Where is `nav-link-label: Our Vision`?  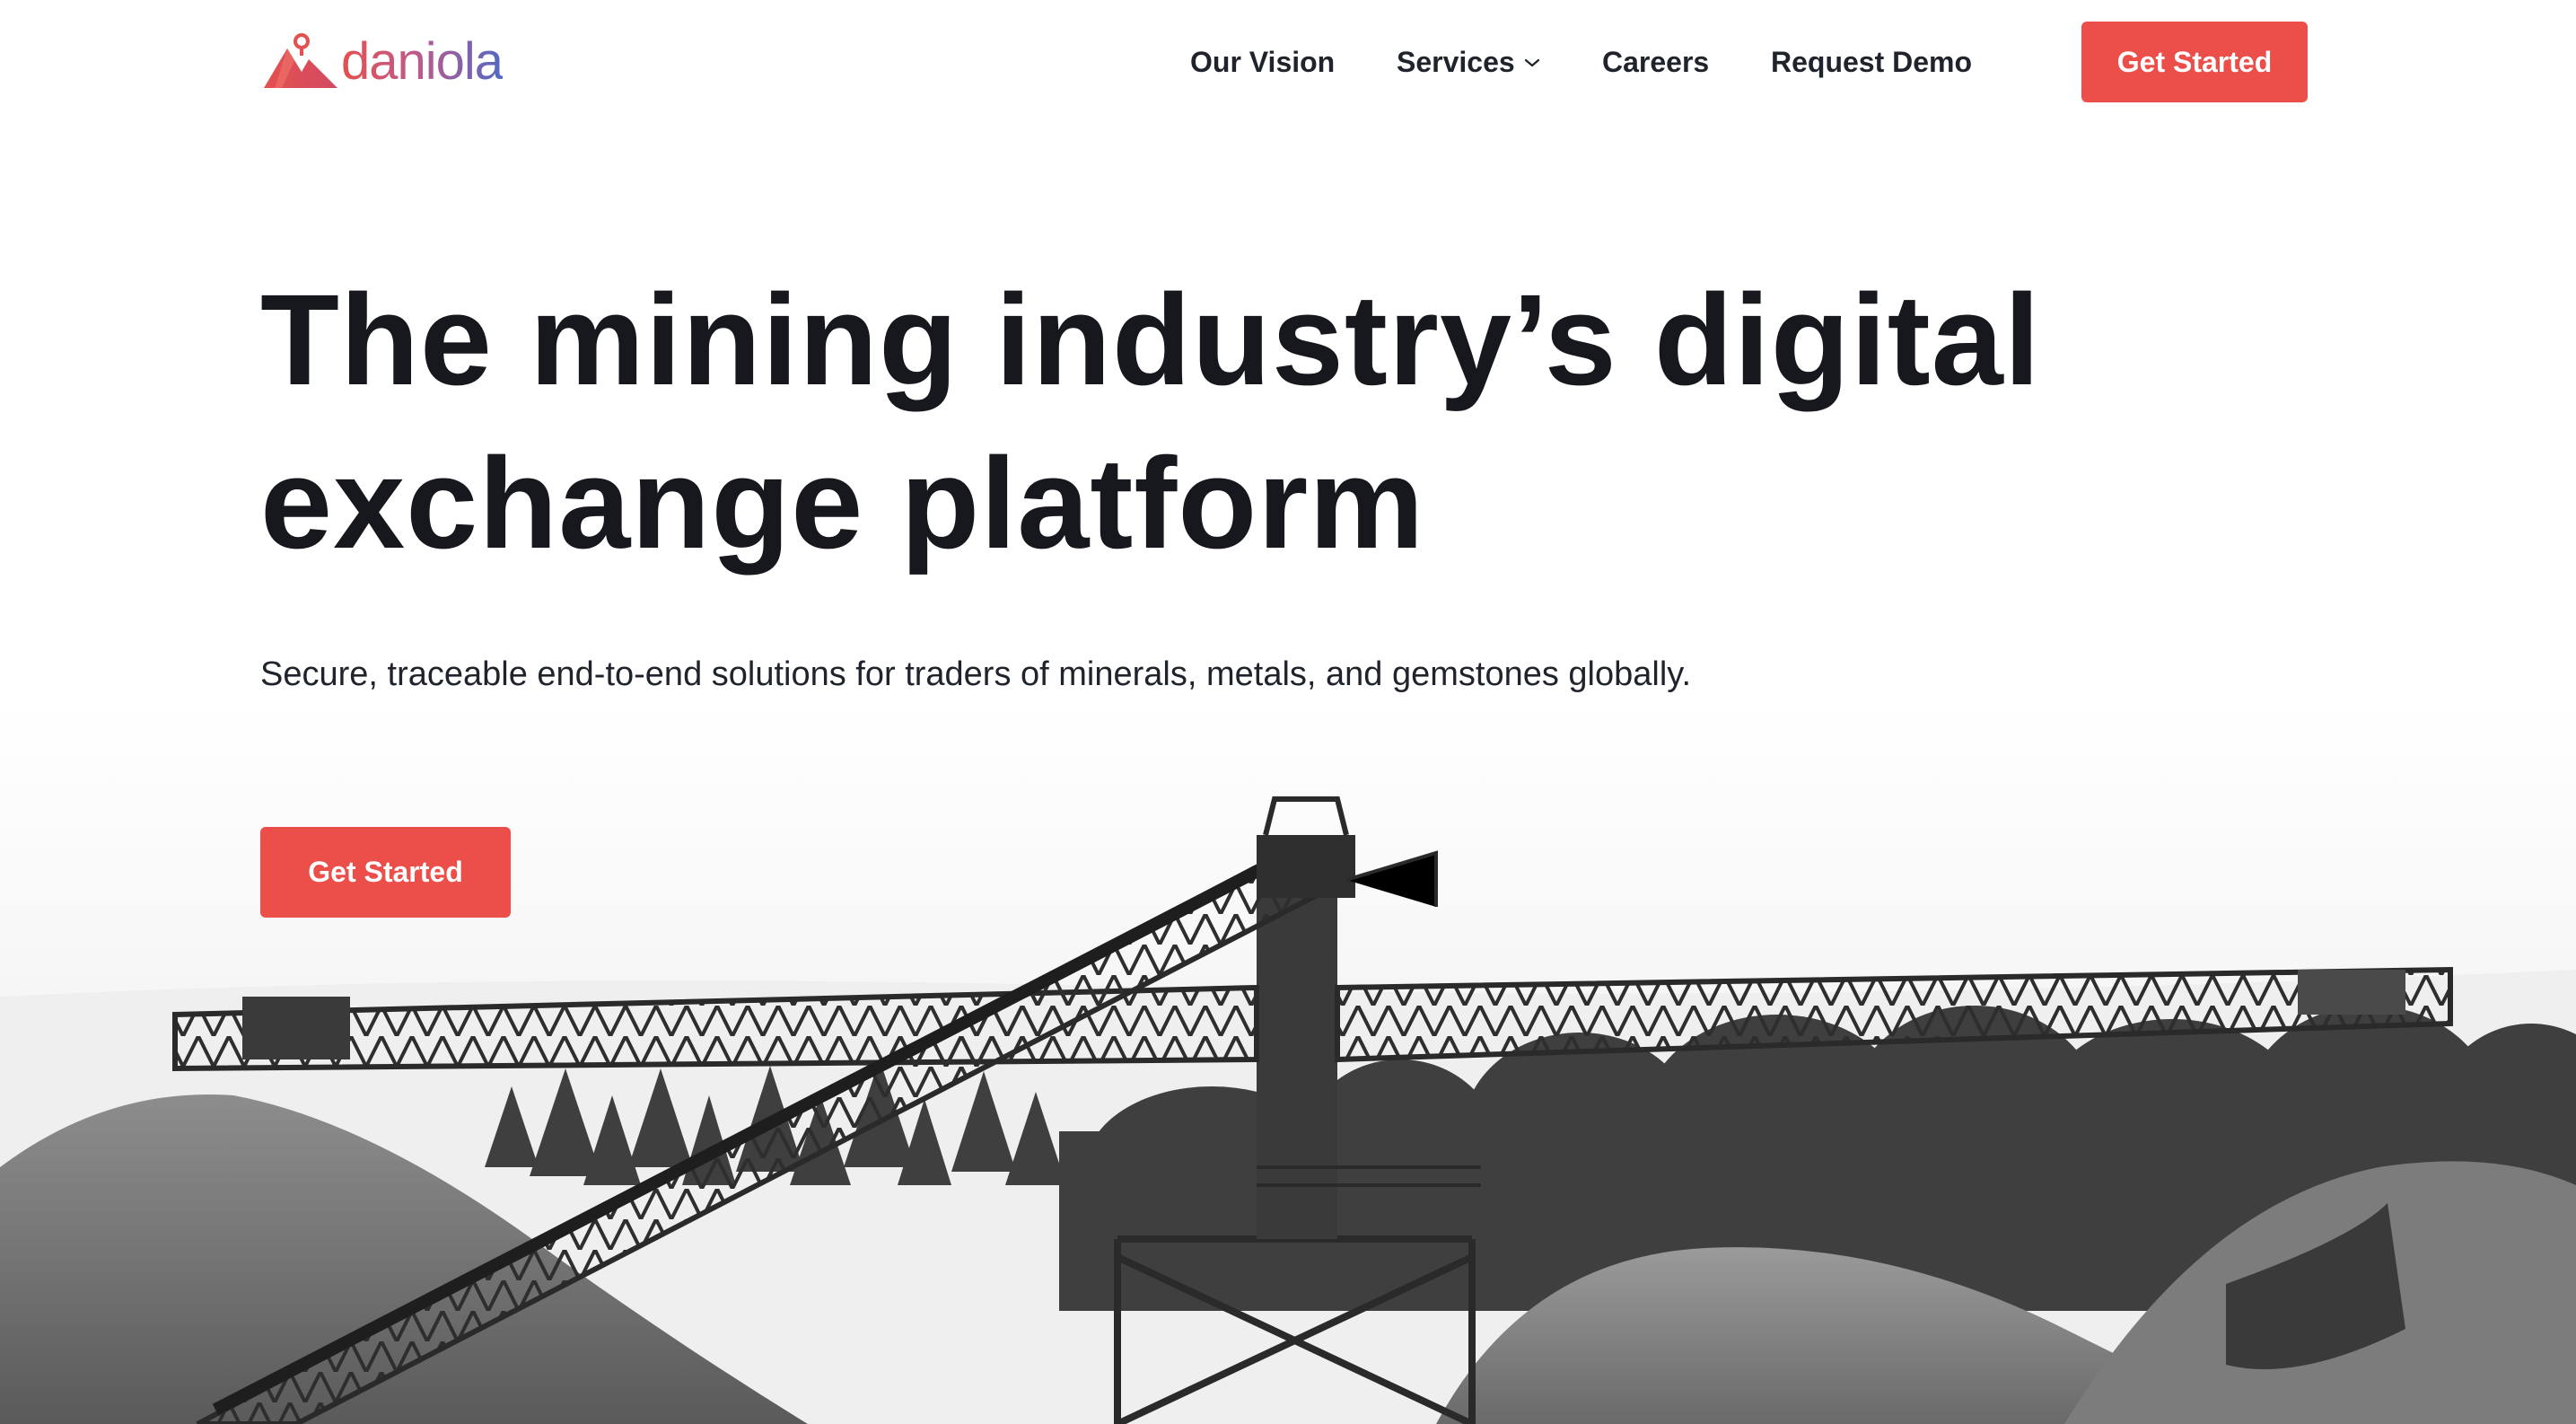 nav-link-label: Our Vision is located at coordinates (1263, 61).